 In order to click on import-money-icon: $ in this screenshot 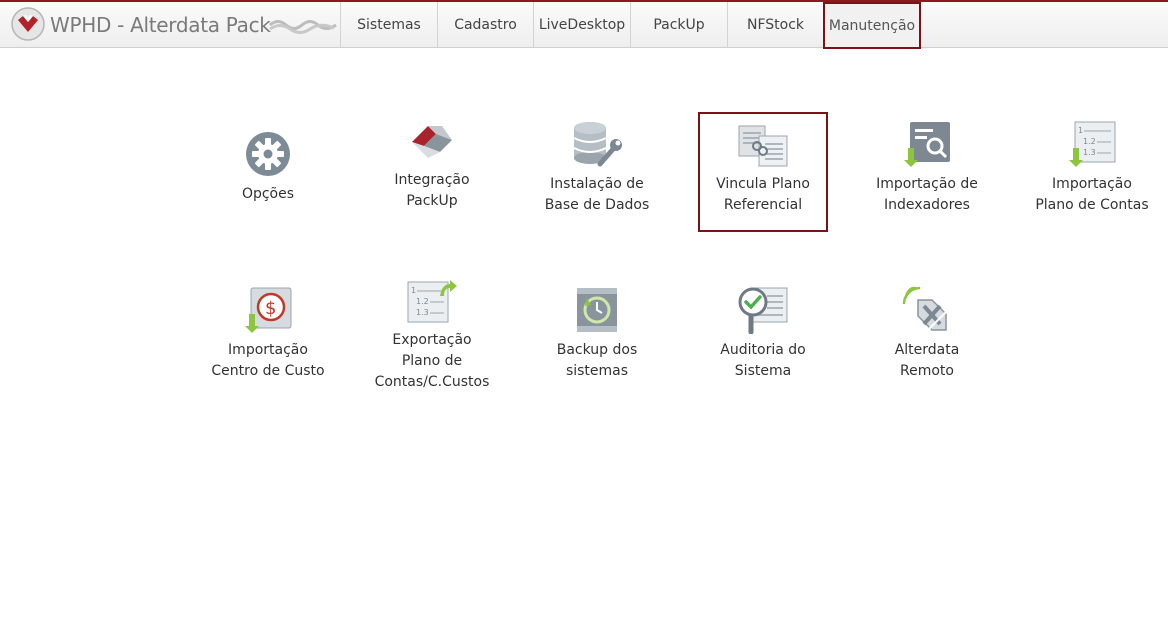, I will do `click(268, 310)`.